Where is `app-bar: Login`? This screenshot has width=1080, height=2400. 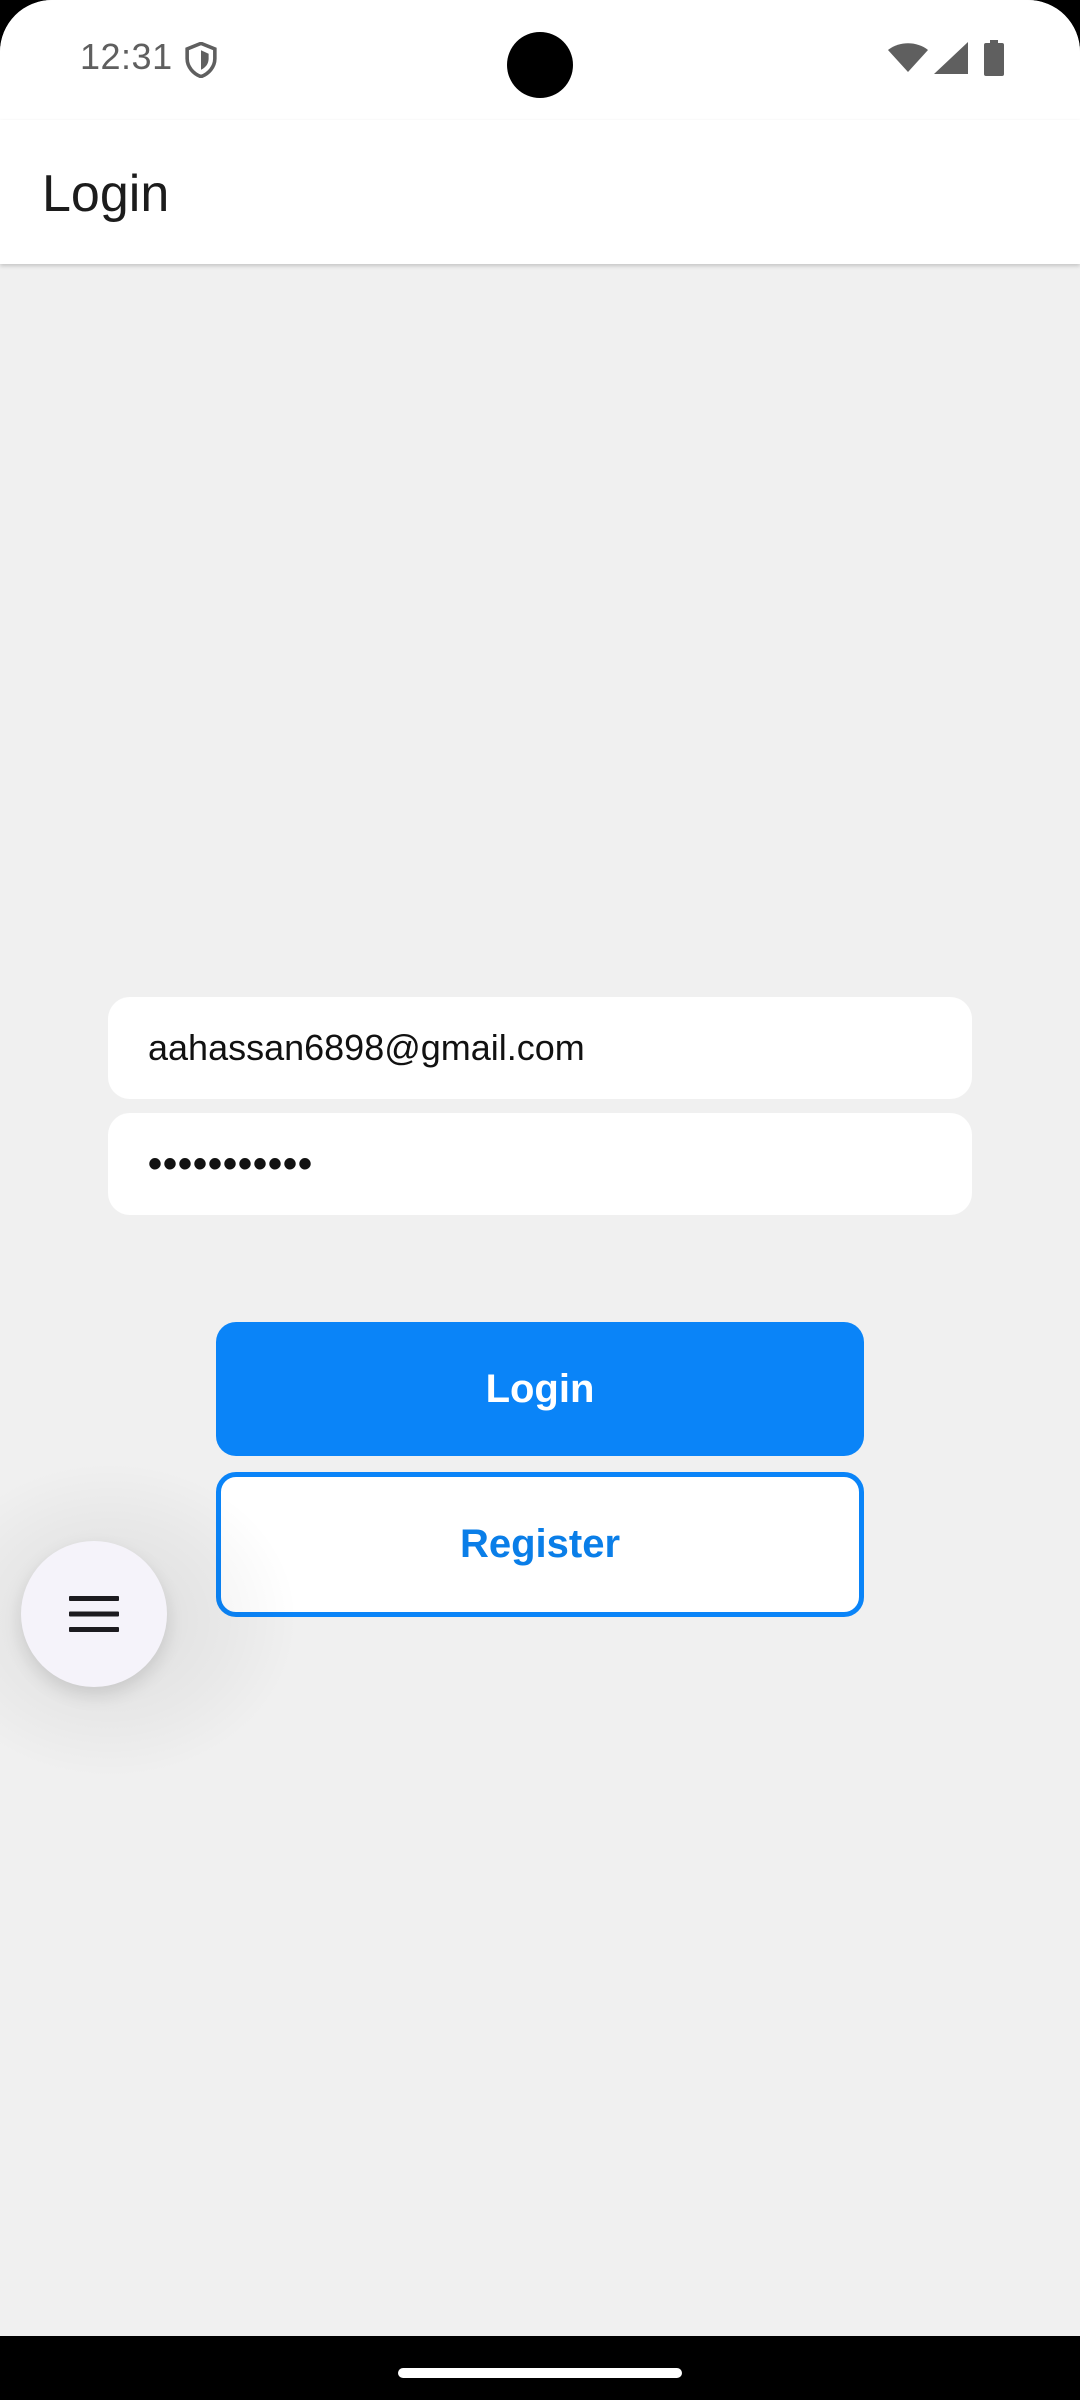
app-bar: Login is located at coordinates (540, 192).